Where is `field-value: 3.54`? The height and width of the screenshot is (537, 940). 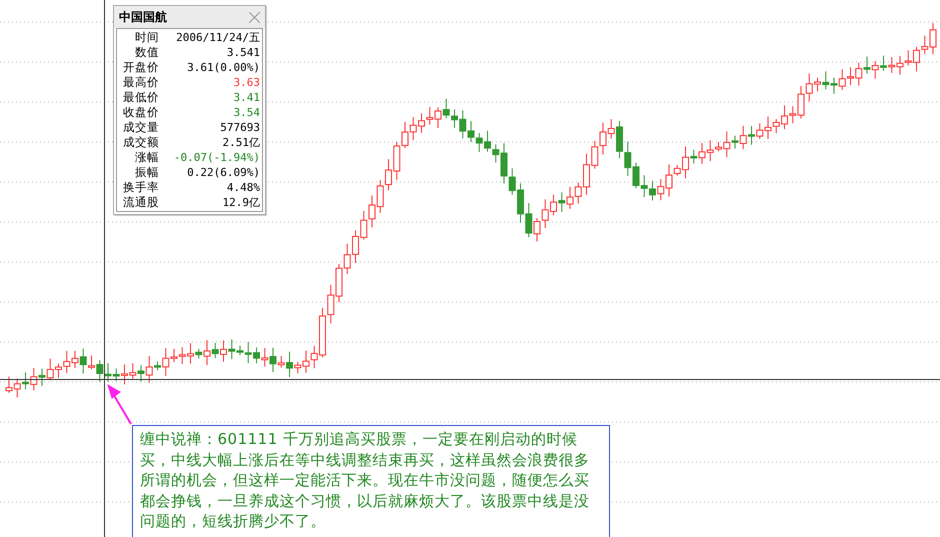 field-value: 3.54 is located at coordinates (247, 112).